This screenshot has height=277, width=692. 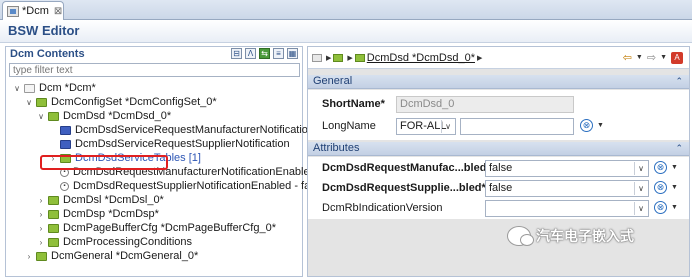 What do you see at coordinates (498, 149) in the screenshot?
I see `attributes-section-header: Attributes ⌃` at bounding box center [498, 149].